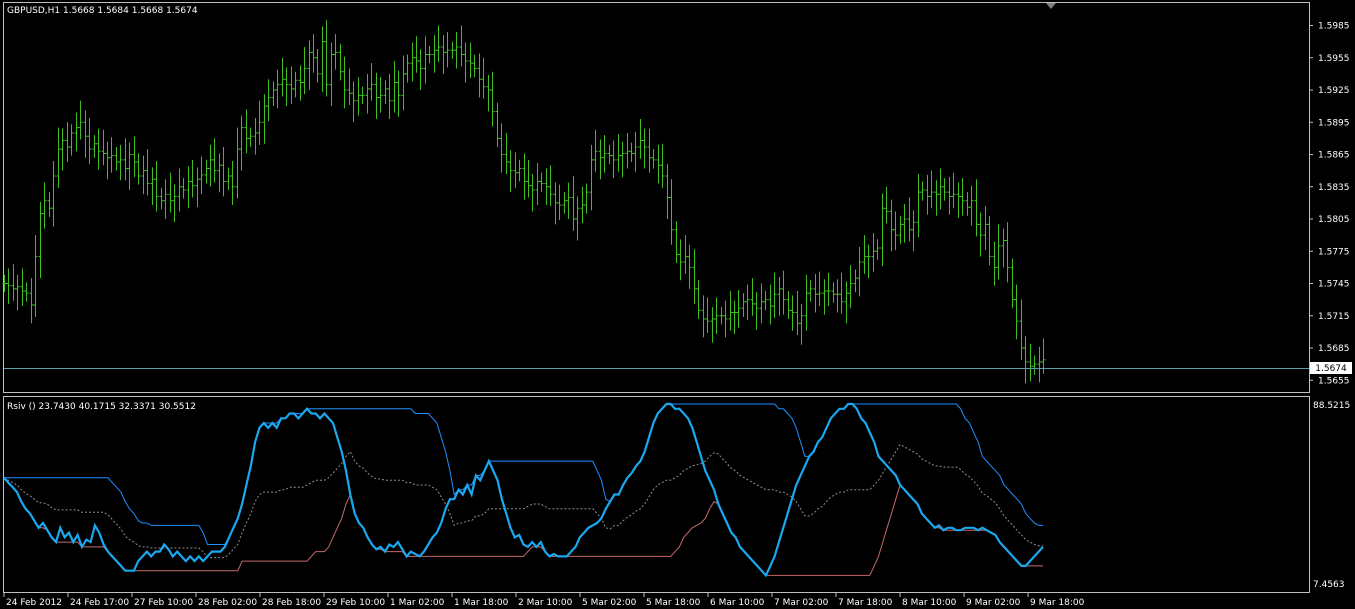 This screenshot has height=609, width=1355. Describe the element at coordinates (1334, 381) in the screenshot. I see `price-tick-label: 1.5655` at that location.